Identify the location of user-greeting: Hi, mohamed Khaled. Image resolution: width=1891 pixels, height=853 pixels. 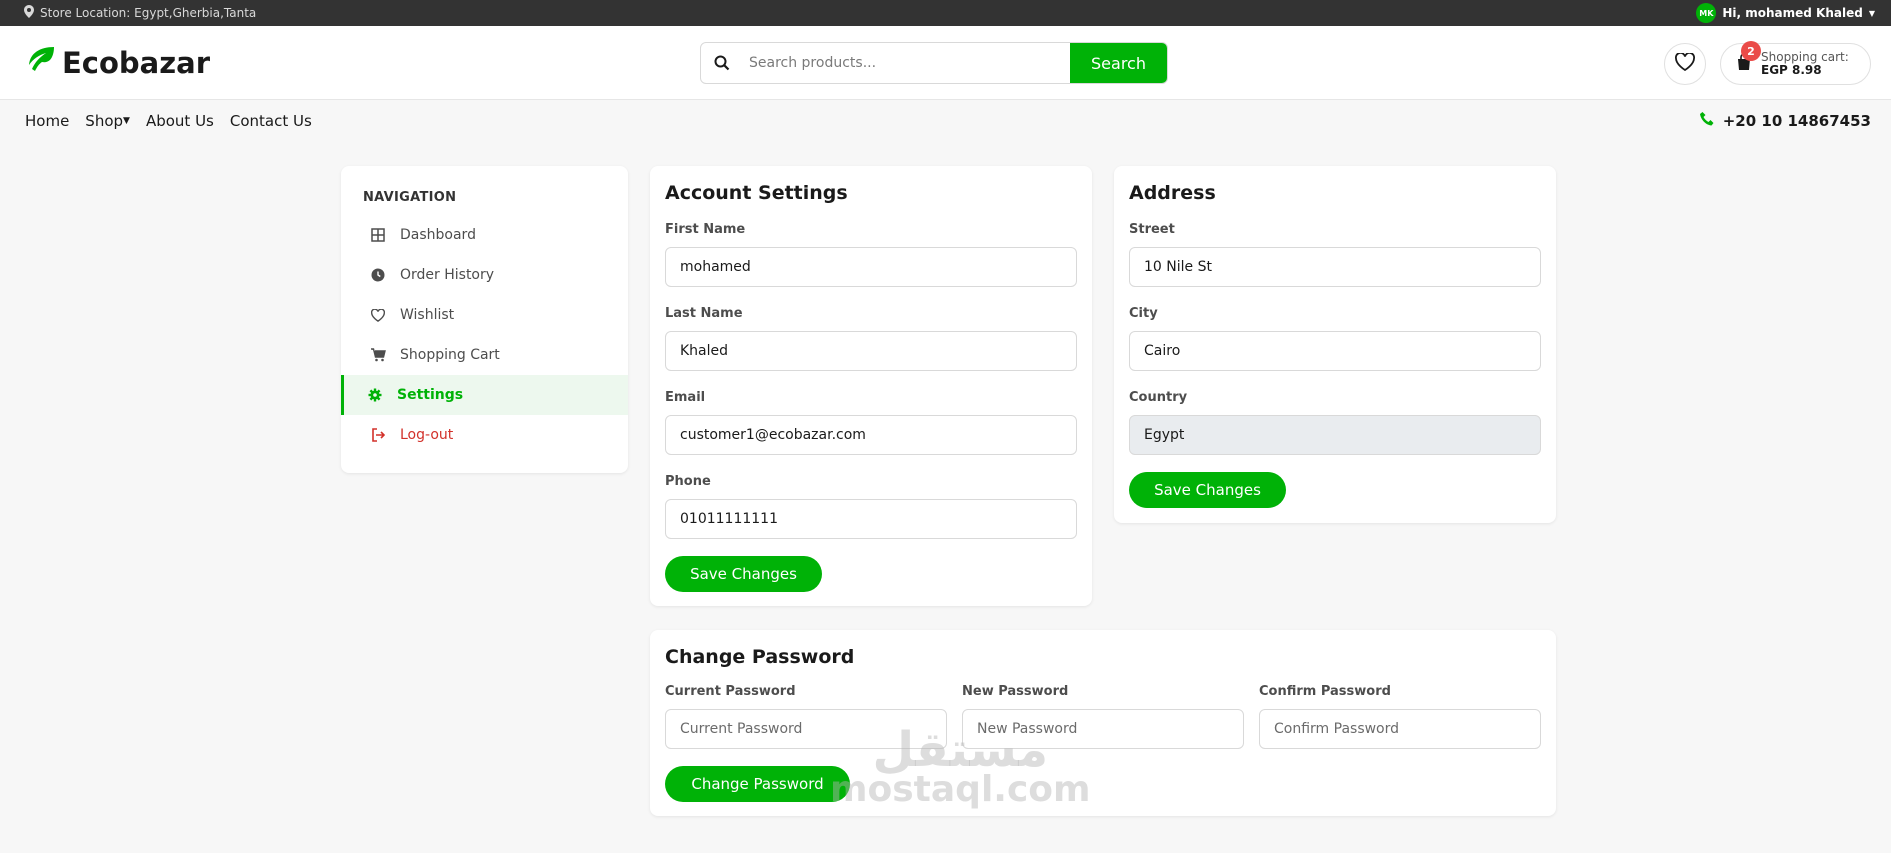
(1792, 13).